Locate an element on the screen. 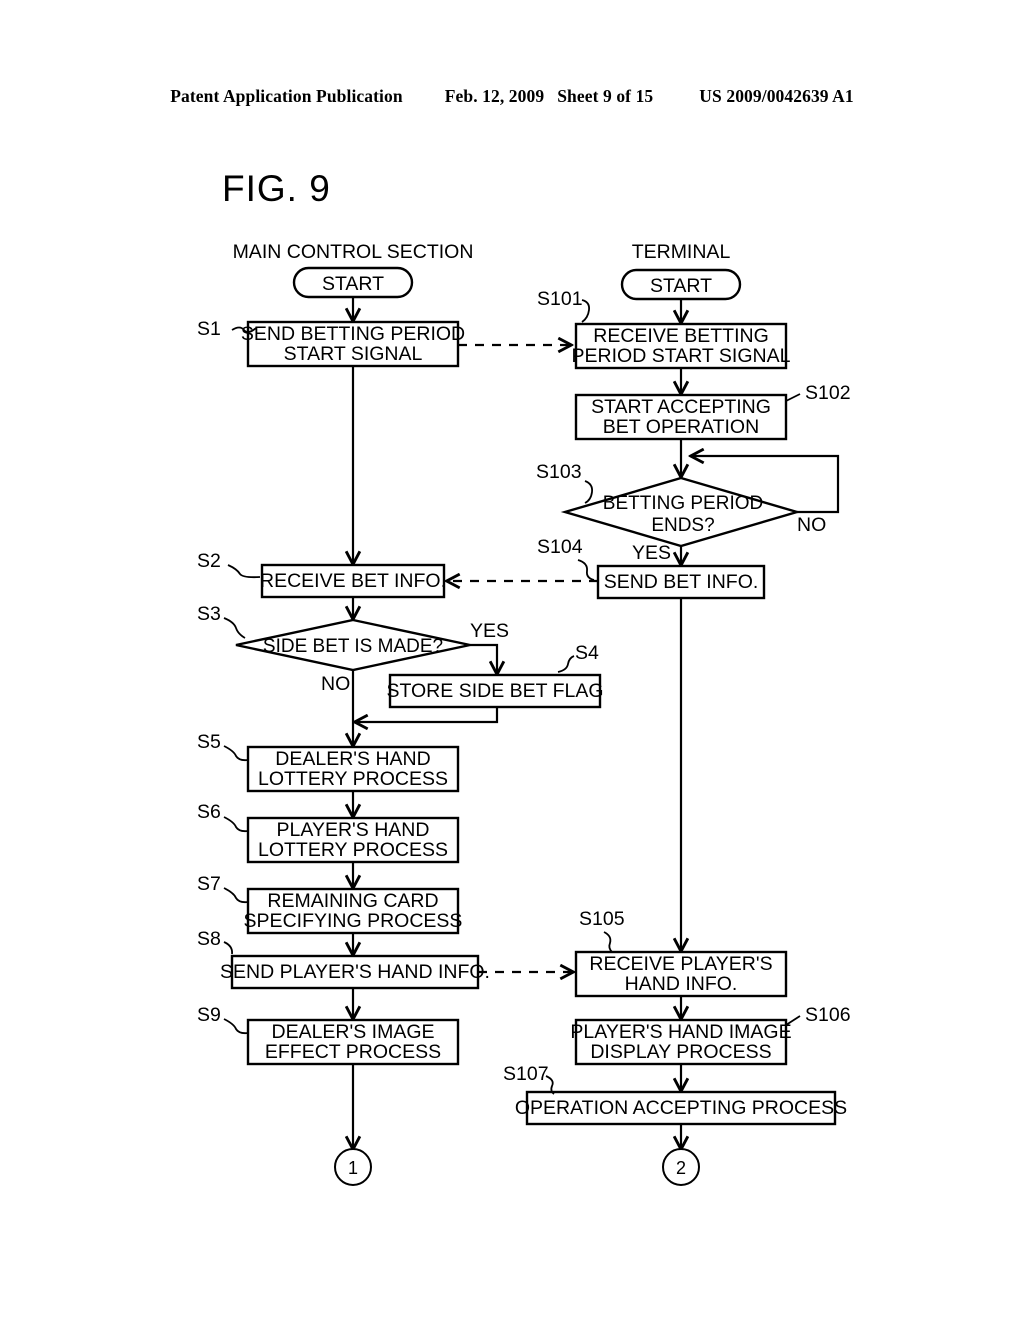  step-label-S105: S105 is located at coordinates (602, 919).